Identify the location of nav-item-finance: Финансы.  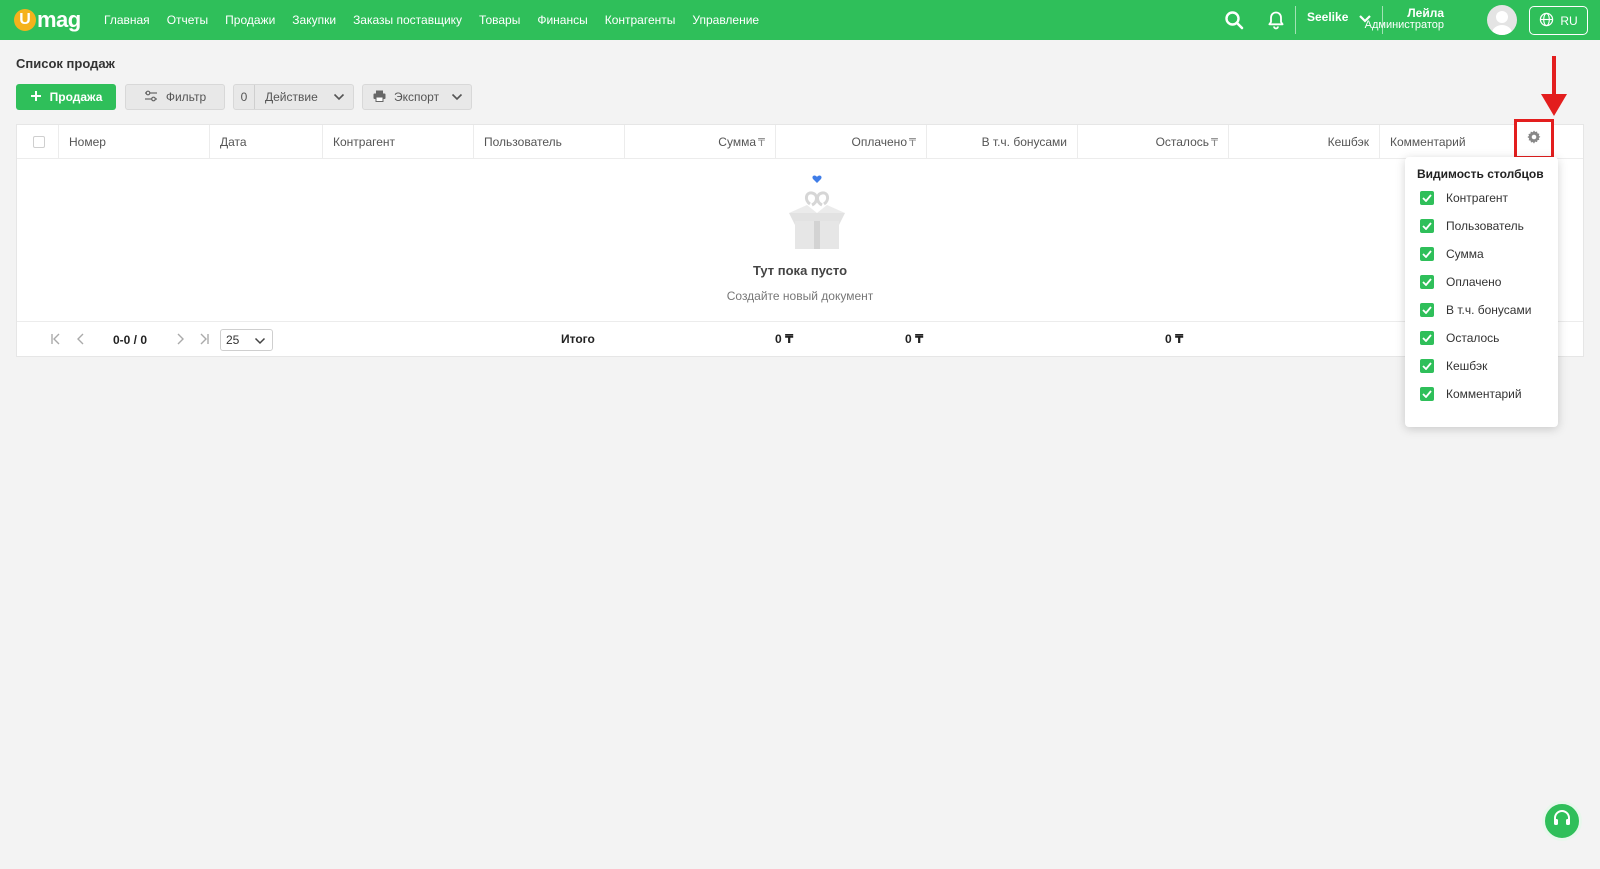
(562, 20).